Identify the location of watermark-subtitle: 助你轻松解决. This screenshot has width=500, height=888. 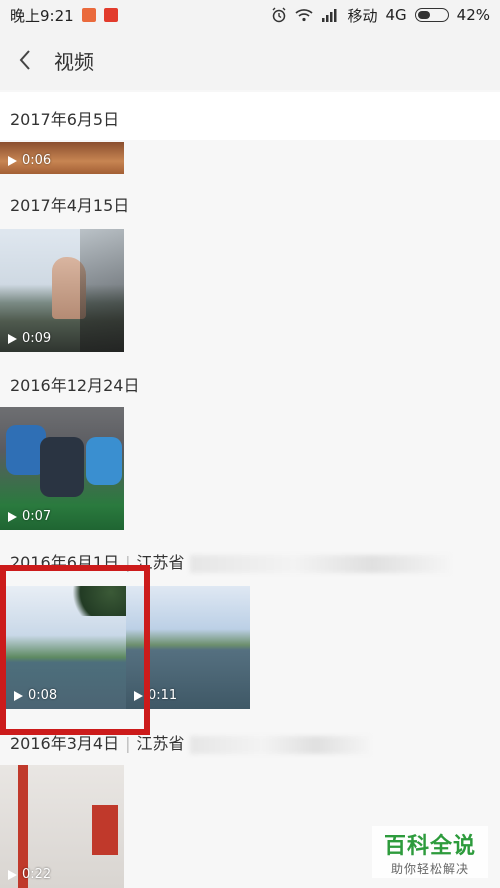
(429, 868).